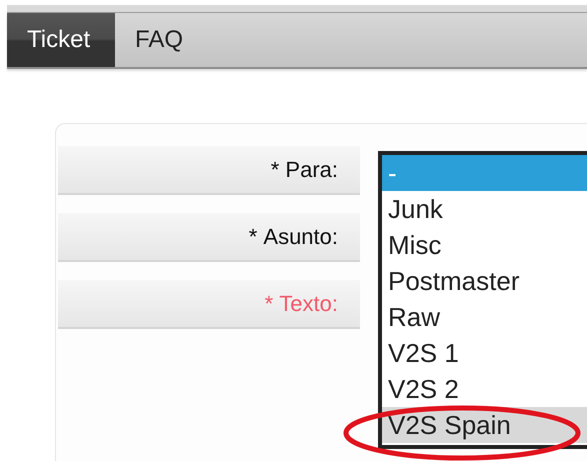 This screenshot has height=461, width=587. Describe the element at coordinates (484, 281) in the screenshot. I see `dropdown-option: Postmaster` at that location.